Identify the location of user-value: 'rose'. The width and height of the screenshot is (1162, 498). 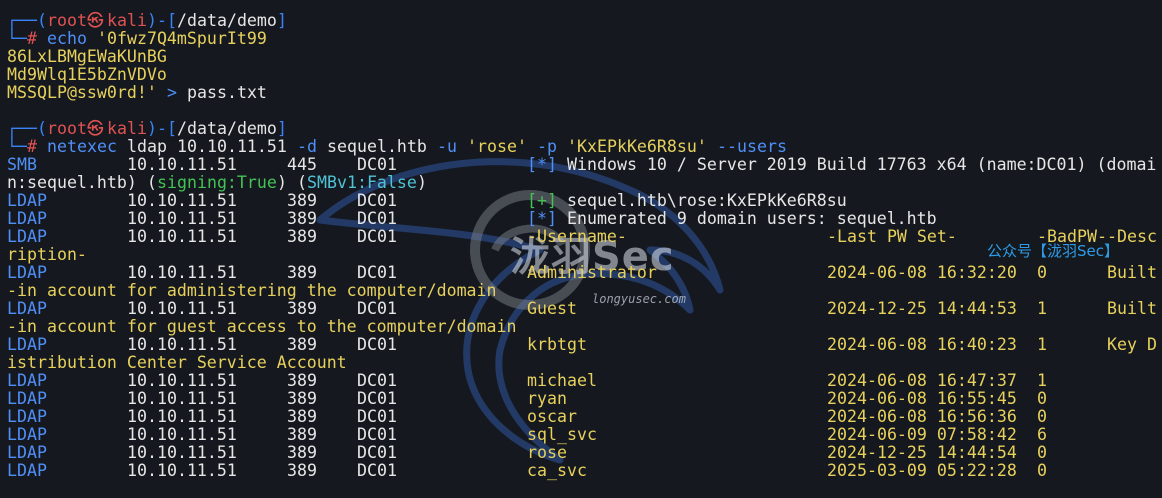
(497, 146).